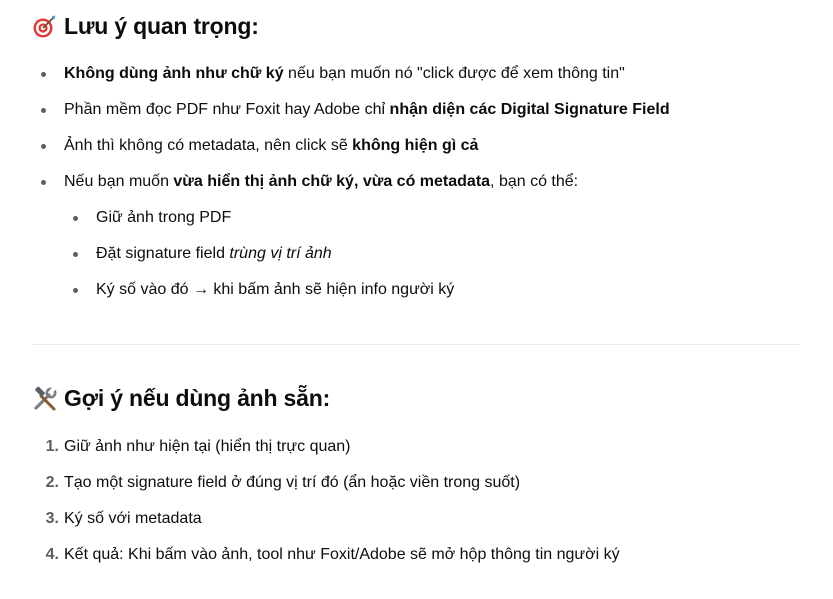 Image resolution: width=833 pixels, height=599 pixels. What do you see at coordinates (152, 218) in the screenshot?
I see `sub-list-item: Giữ ảnh trong PDF` at bounding box center [152, 218].